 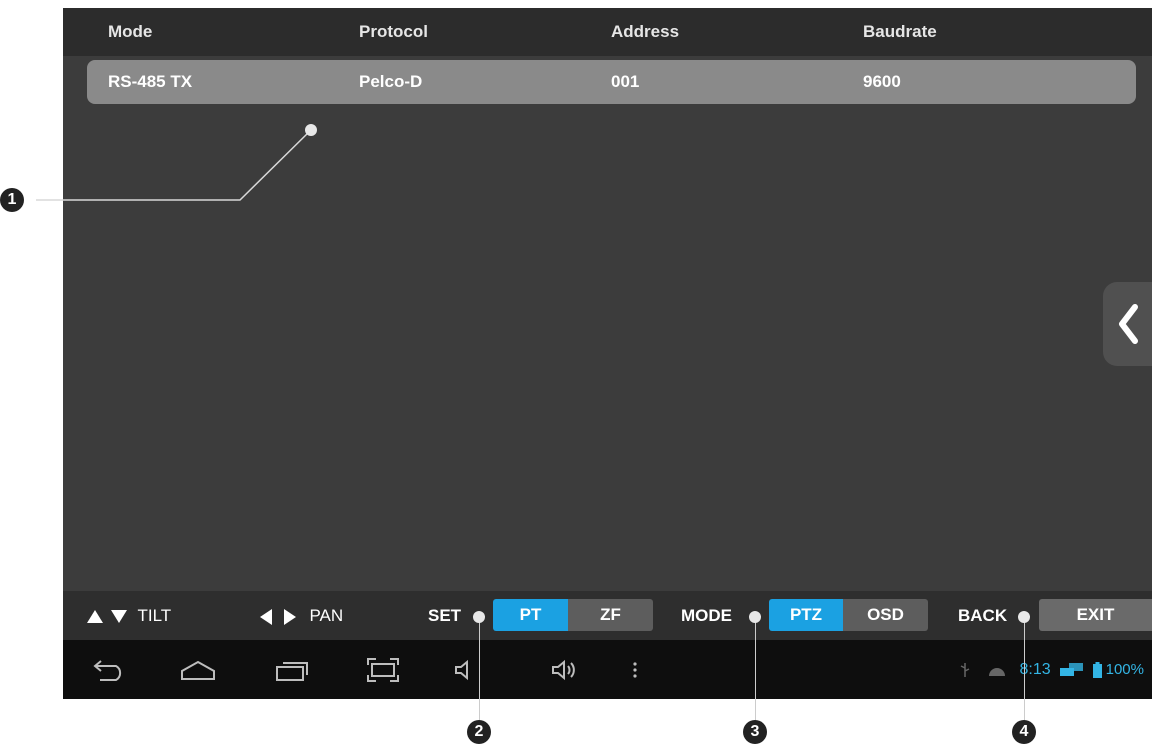 I want to click on callout-3: 3, so click(x=755, y=732).